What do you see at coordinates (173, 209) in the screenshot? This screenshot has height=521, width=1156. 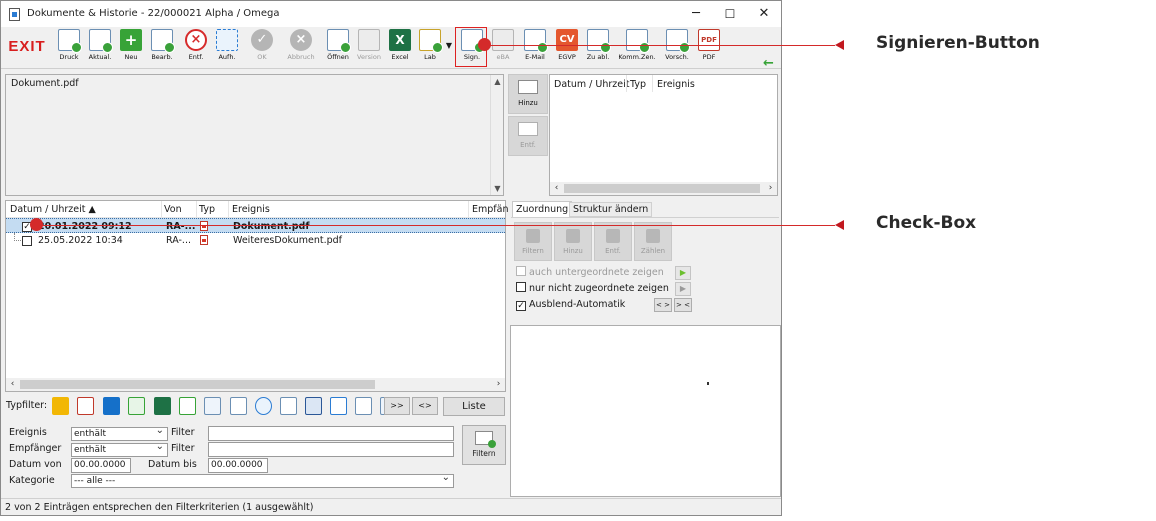 I see `col-from: Von` at bounding box center [173, 209].